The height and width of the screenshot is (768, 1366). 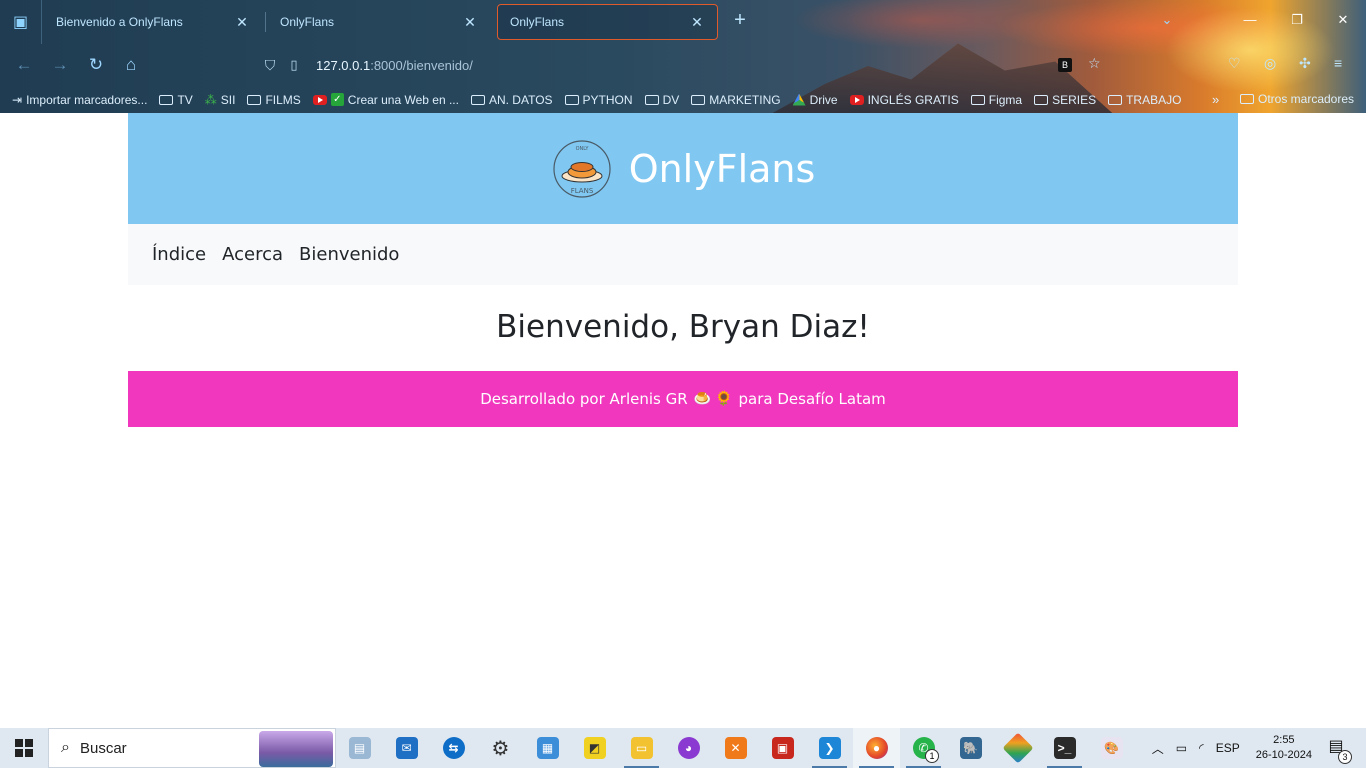 What do you see at coordinates (970, 748) in the screenshot?
I see `postgresql-icon: 🐘` at bounding box center [970, 748].